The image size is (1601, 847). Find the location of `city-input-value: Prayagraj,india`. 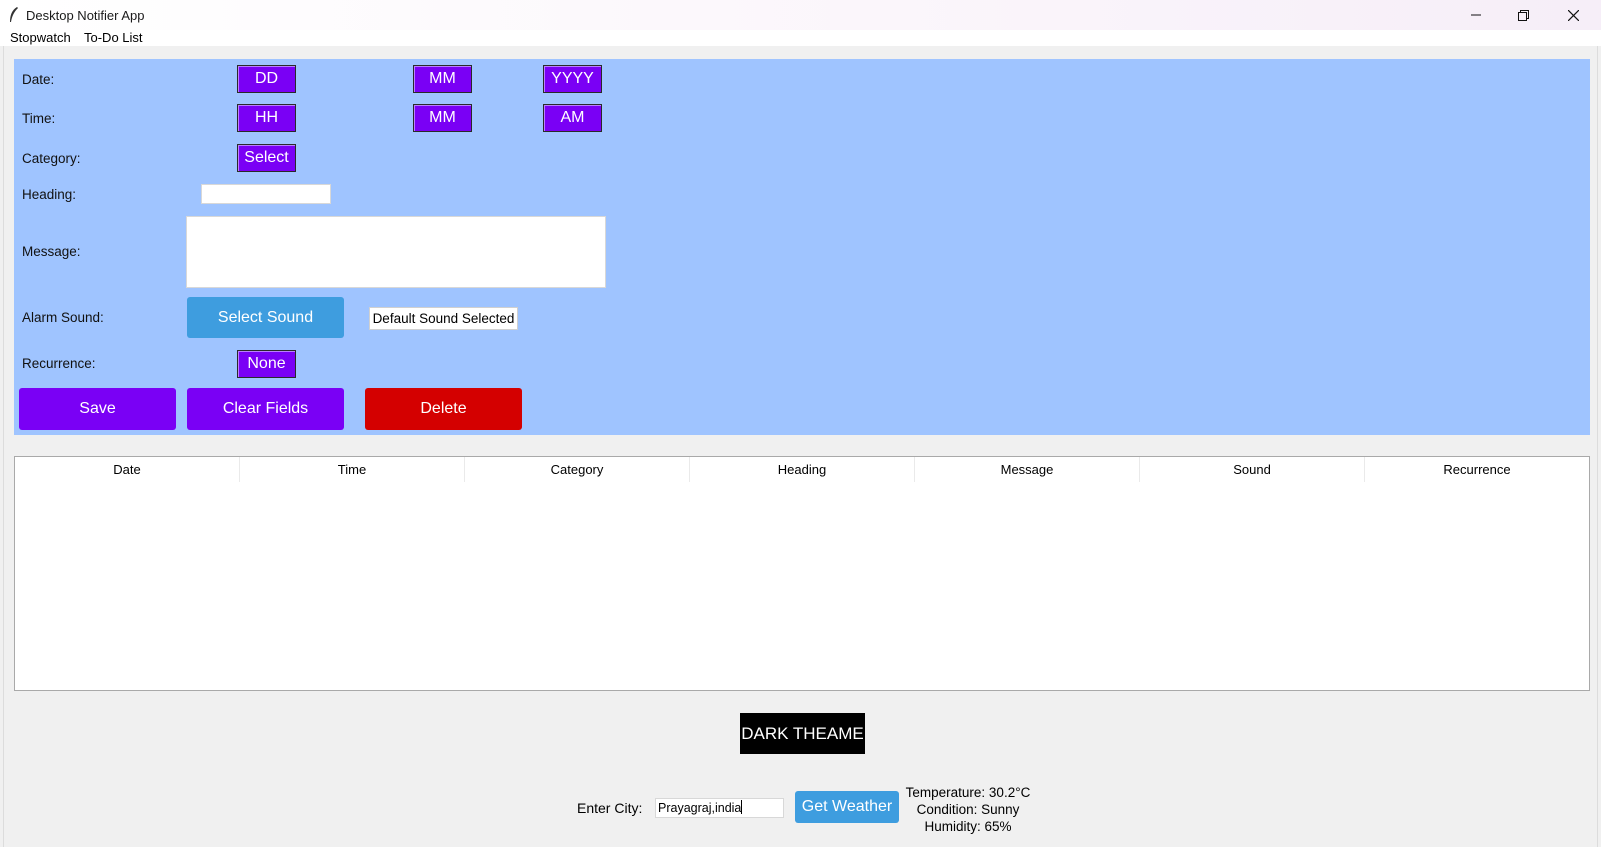

city-input-value: Prayagraj,india is located at coordinates (700, 808).